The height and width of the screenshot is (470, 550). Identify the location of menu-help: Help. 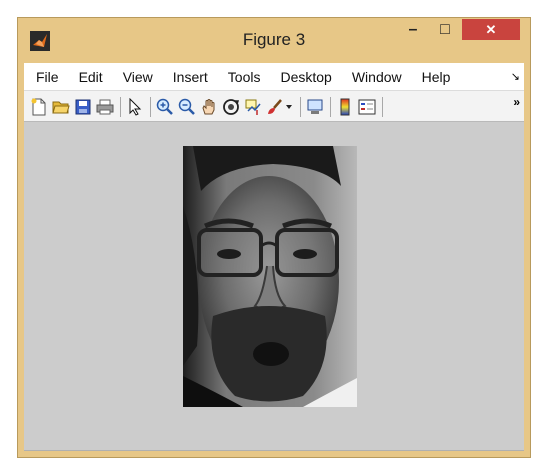
(436, 77).